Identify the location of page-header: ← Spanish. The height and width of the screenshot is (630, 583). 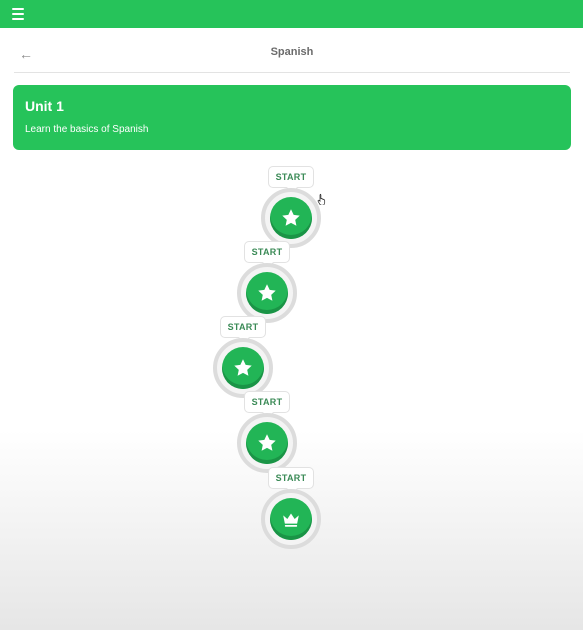
(292, 55).